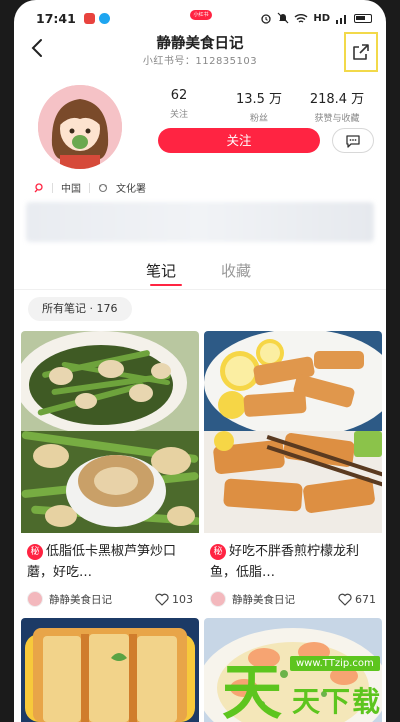 This screenshot has height=722, width=400. I want to click on share-icon, so click(361, 52).